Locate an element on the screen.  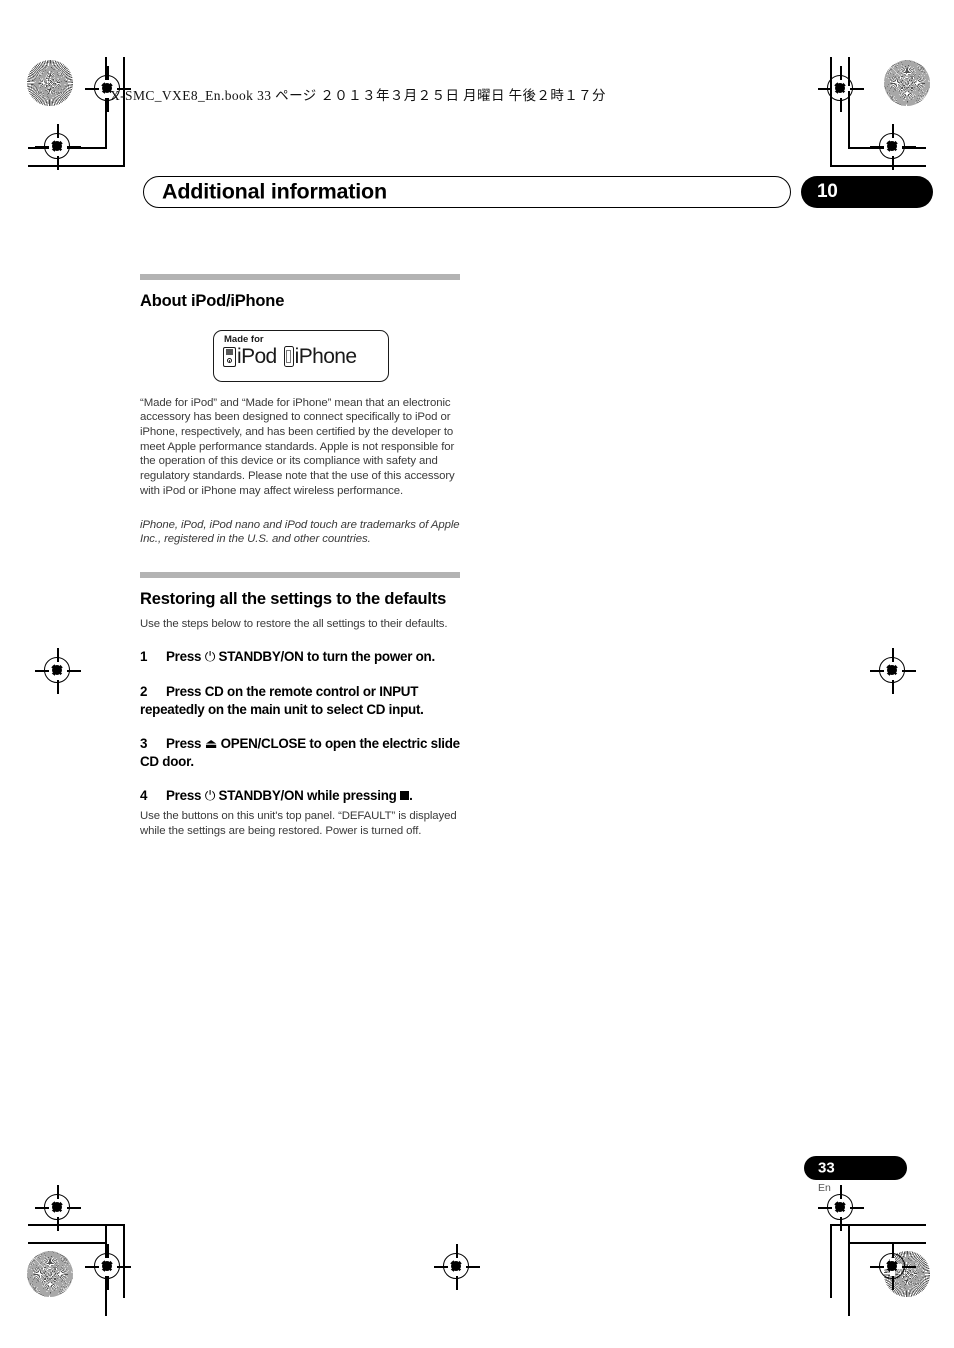
badge-device-row: iPod iPhone is located at coordinates (301, 357).